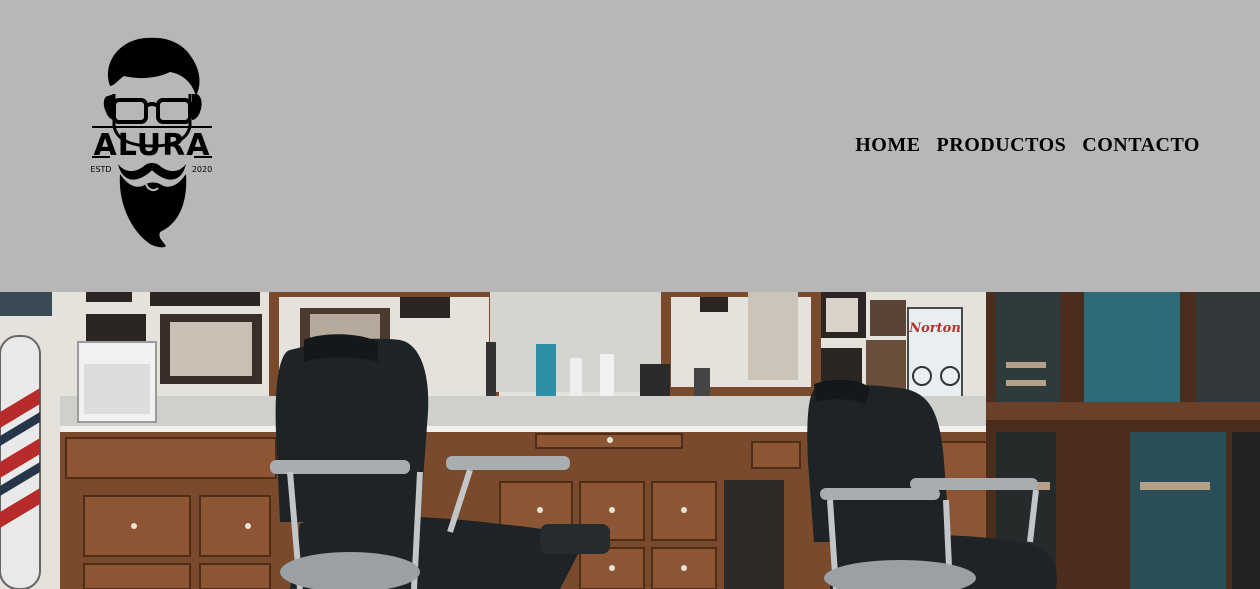 The width and height of the screenshot is (1260, 589). I want to click on logo-estd-text: ESTD, so click(100, 169).